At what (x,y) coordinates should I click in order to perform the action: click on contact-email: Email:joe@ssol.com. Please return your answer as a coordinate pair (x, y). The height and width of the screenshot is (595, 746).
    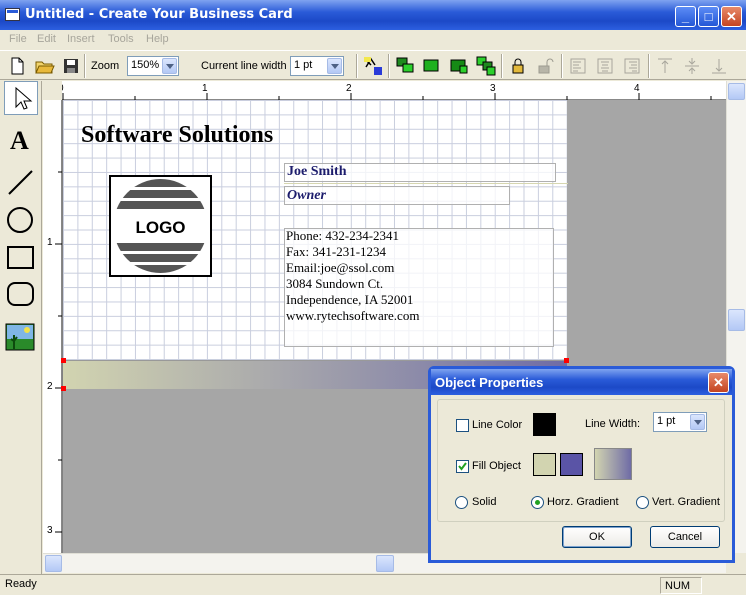
    Looking at the image, I should click on (340, 267).